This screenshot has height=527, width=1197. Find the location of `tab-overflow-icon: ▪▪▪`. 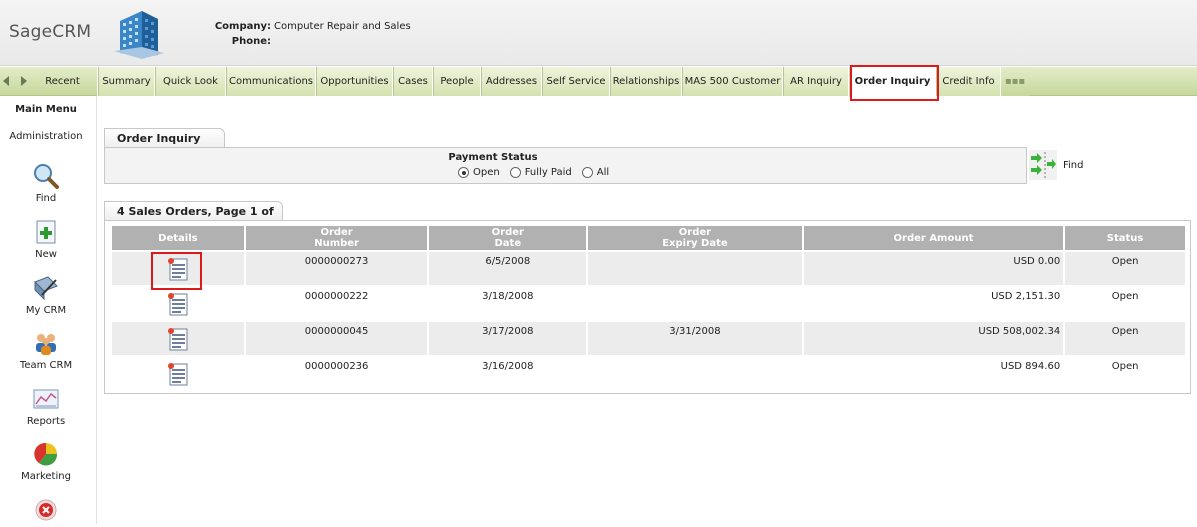

tab-overflow-icon: ▪▪▪ is located at coordinates (1015, 81).